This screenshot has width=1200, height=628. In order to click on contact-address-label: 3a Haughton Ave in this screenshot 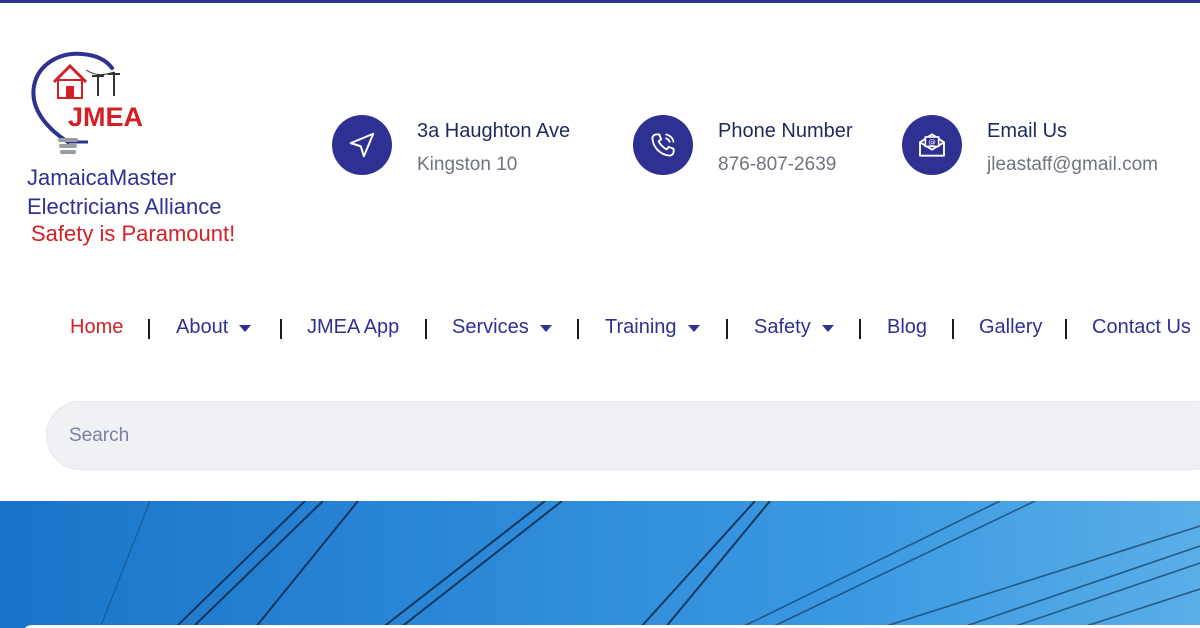, I will do `click(494, 131)`.